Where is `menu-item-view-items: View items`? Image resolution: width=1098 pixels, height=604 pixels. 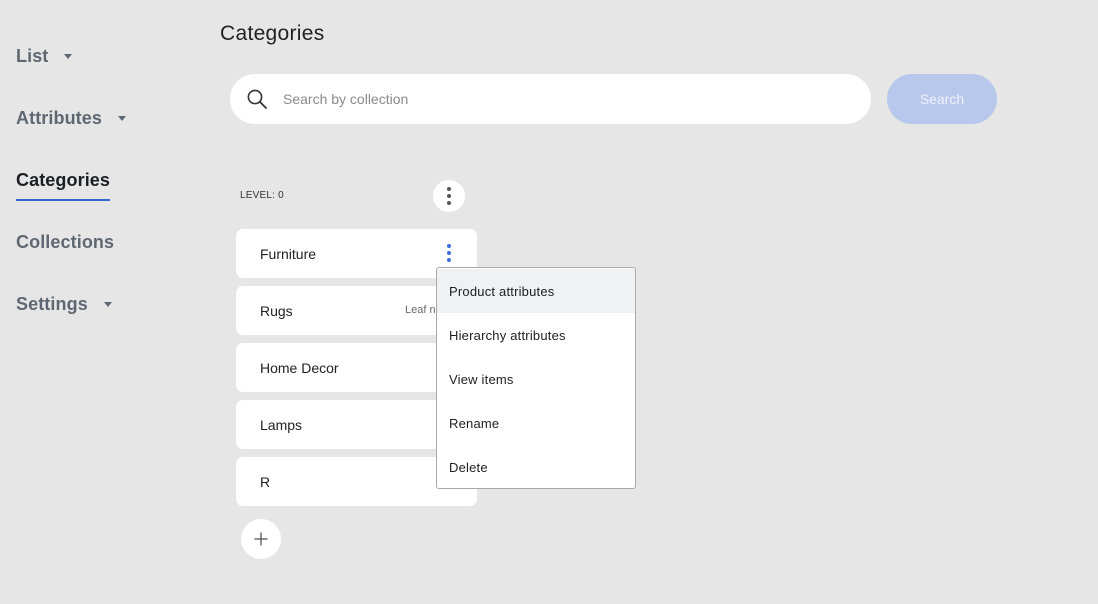
menu-item-view-items: View items is located at coordinates (536, 379).